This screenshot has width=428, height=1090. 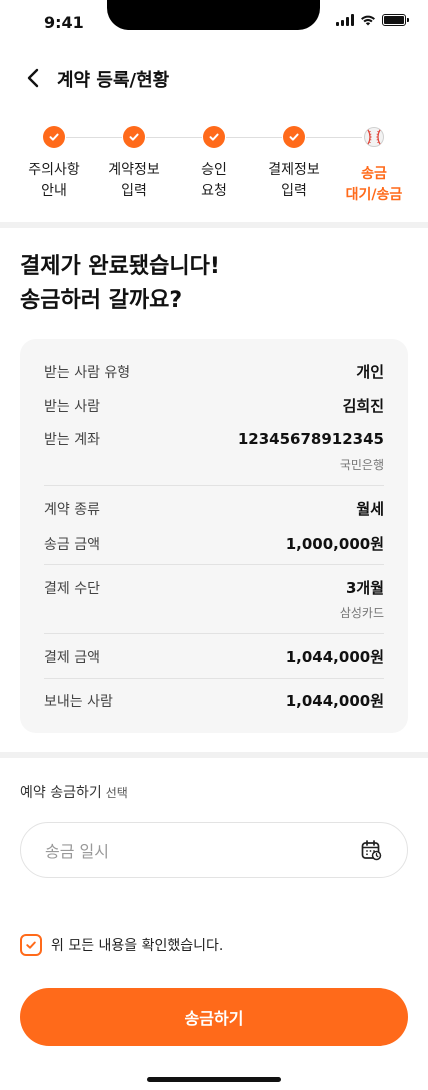 What do you see at coordinates (368, 20) in the screenshot?
I see `wifi-icon` at bounding box center [368, 20].